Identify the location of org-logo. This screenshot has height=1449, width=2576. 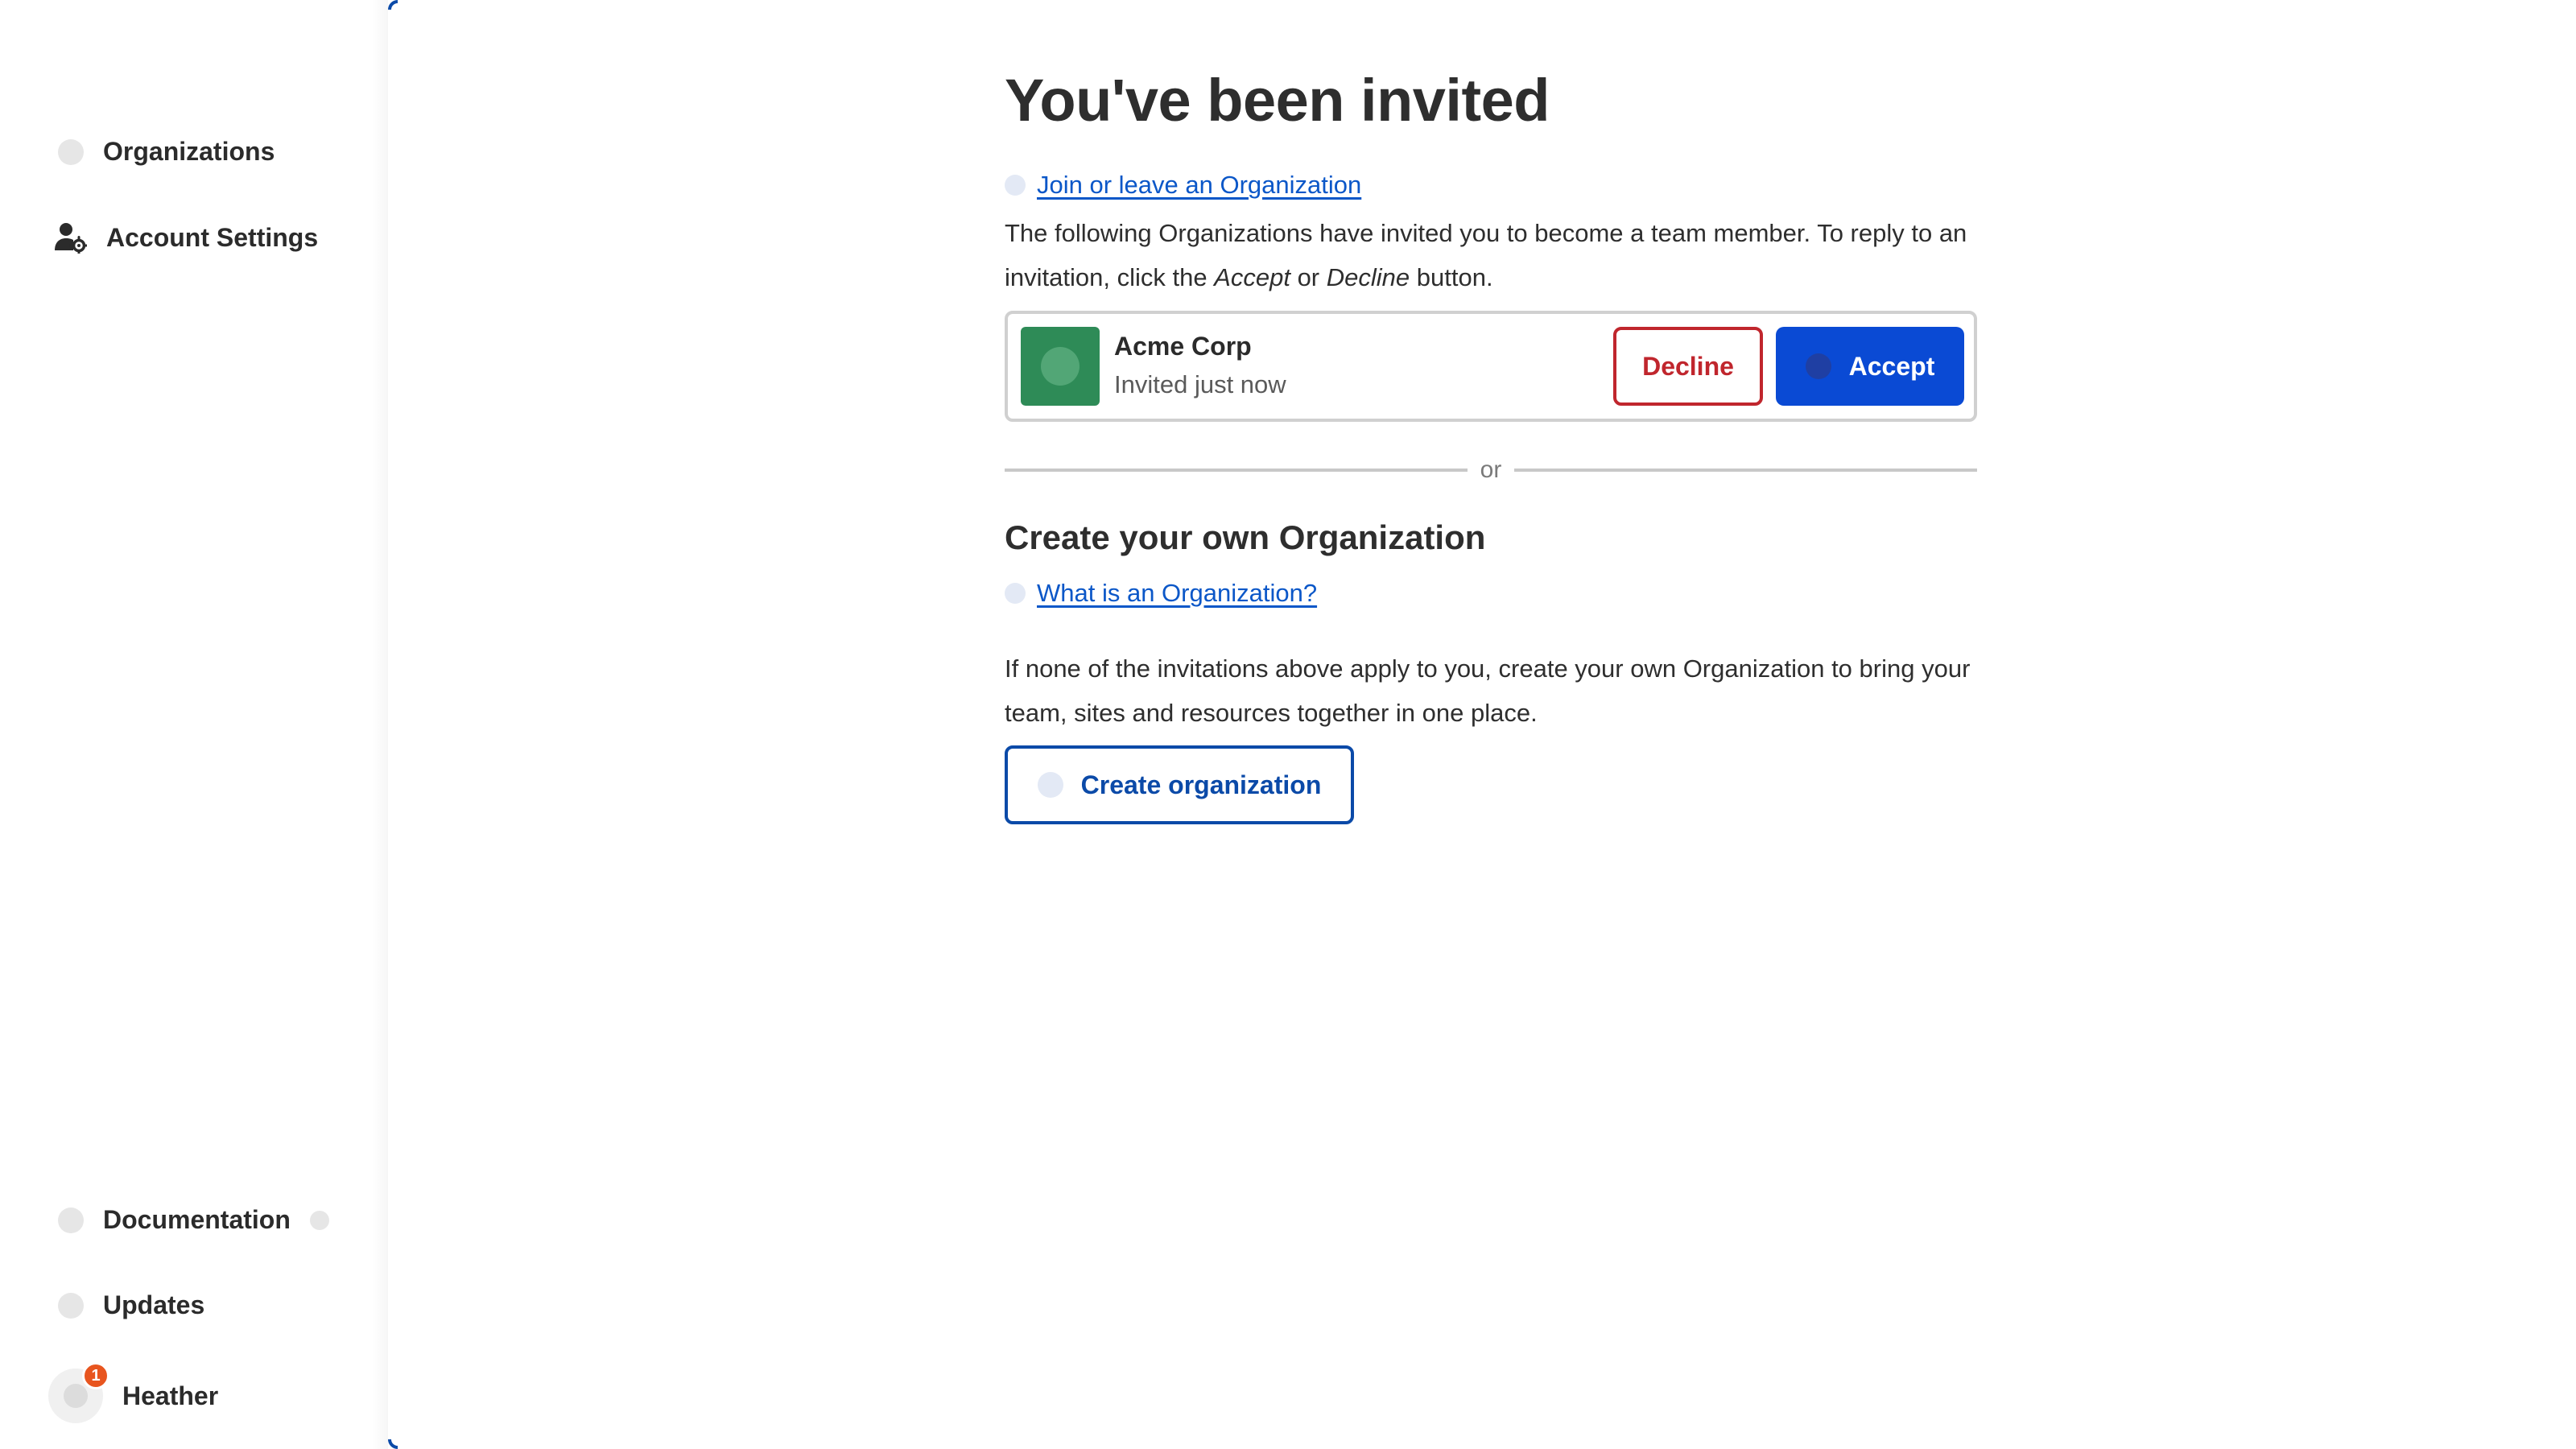
(1060, 366).